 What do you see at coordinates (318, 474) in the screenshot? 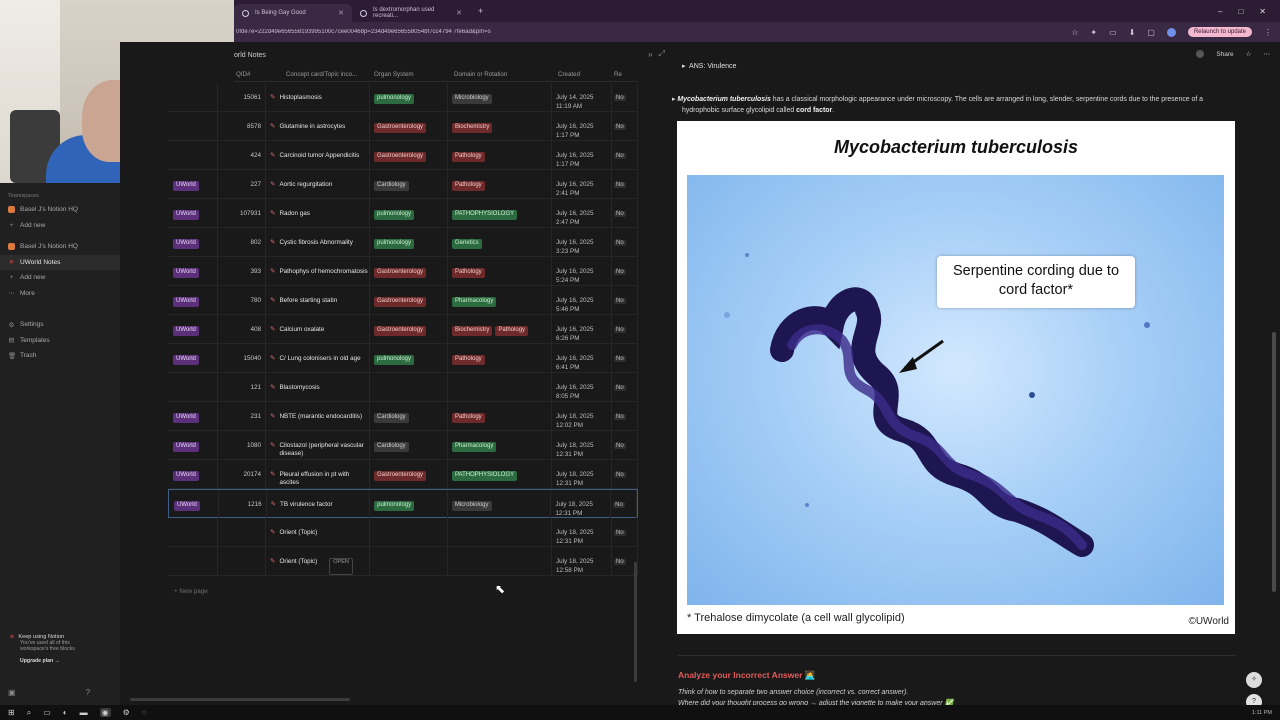
I see `cell-concept: ✎ Pleural effusion in pt with ascites` at bounding box center [318, 474].